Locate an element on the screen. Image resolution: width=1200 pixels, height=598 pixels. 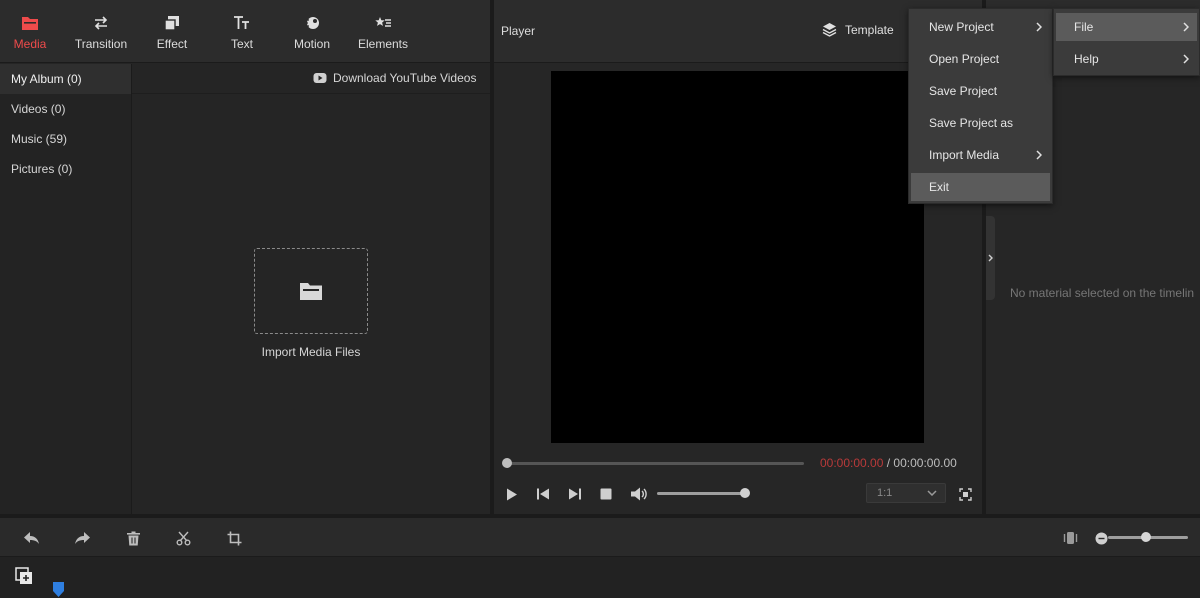
magnet-snap-icon is located at coordinates (1070, 538).